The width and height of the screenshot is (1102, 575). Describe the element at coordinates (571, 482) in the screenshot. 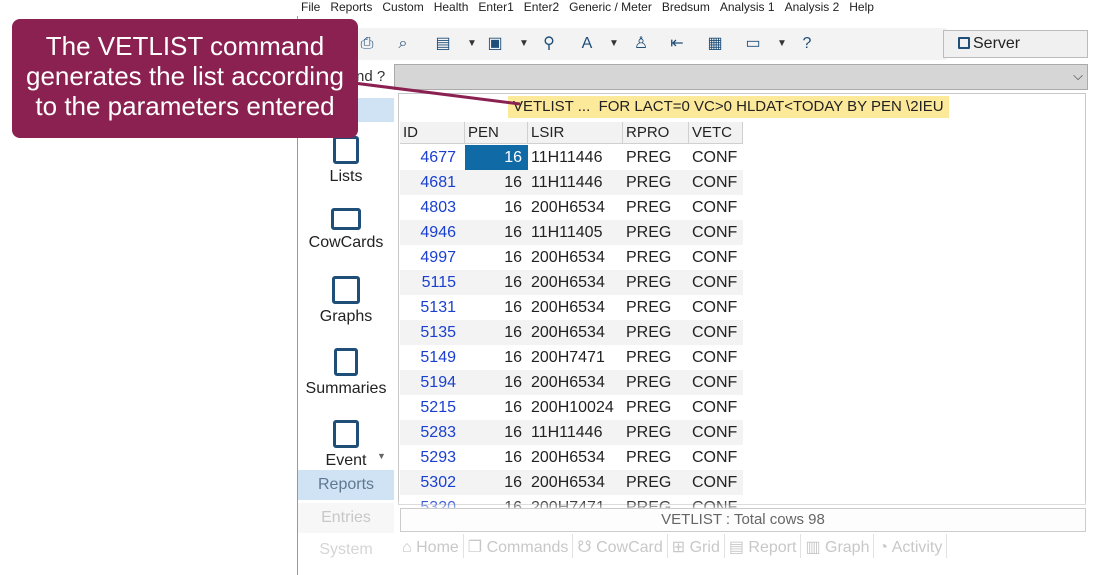

I see `table-row: 5302 16 200H6534 PREG CONF` at that location.